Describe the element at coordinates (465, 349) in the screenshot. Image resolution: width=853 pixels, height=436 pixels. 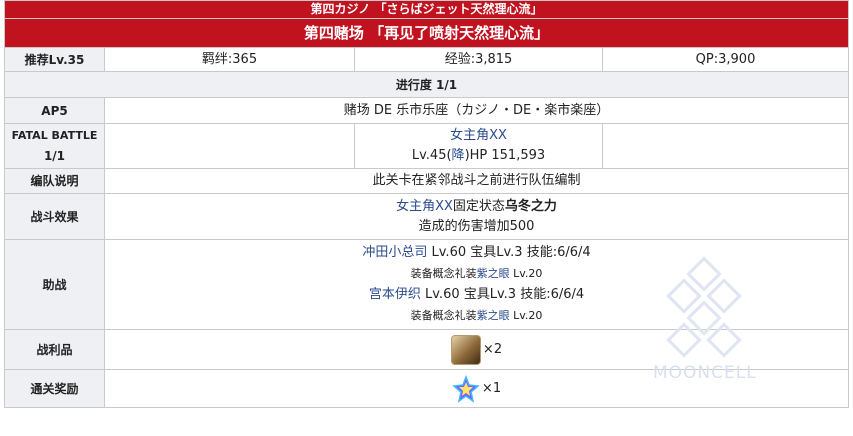
I see `material-item-icon` at that location.